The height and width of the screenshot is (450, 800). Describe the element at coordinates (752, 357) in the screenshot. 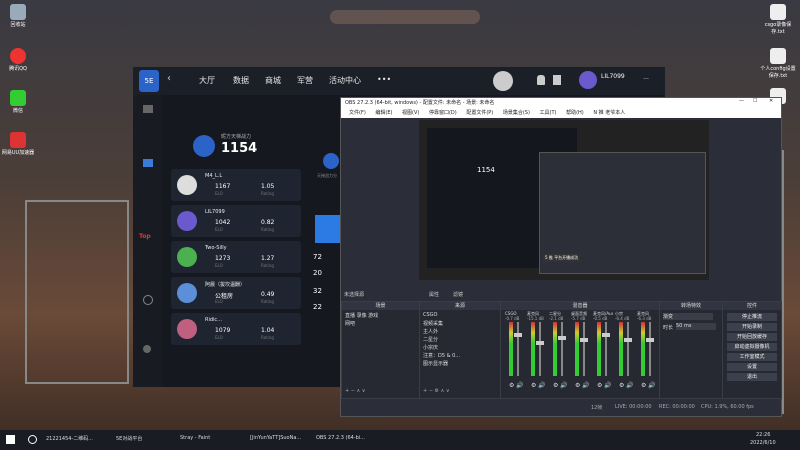

I see `studio-mode-button: 工作室模式` at that location.